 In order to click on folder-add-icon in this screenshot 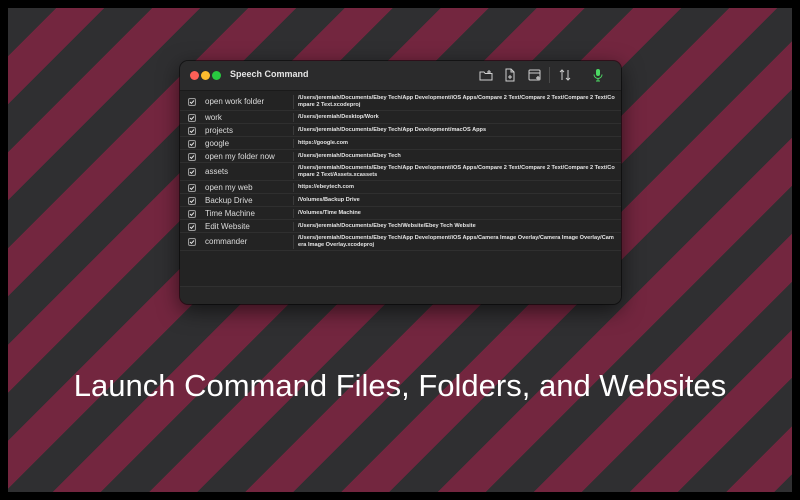, I will do `click(486, 75)`.